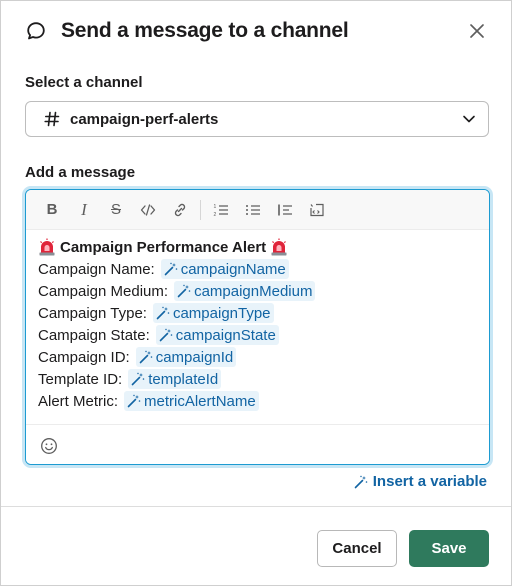 This screenshot has width=512, height=586. I want to click on footer-divider, so click(256, 506).